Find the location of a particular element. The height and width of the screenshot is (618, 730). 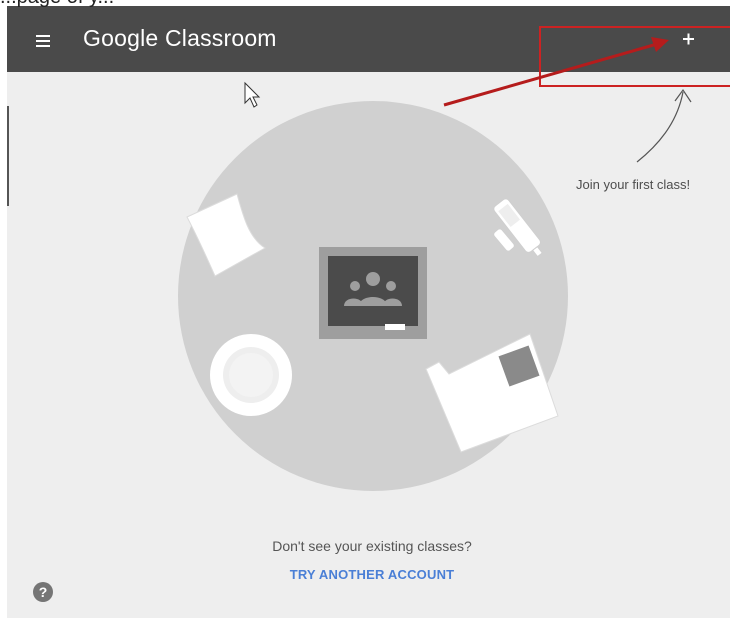

classroom-logo-icon is located at coordinates (373, 293).